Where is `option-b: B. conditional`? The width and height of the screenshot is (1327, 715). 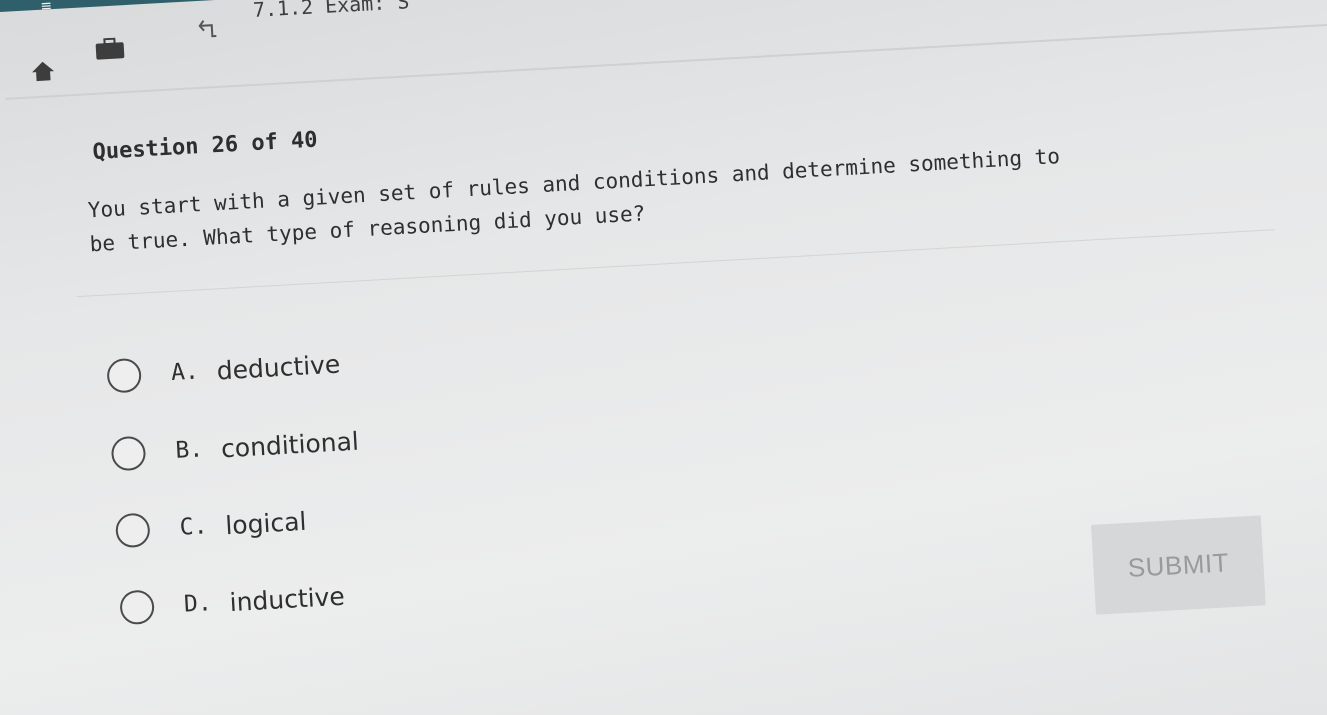 option-b: B. conditional is located at coordinates (235, 448).